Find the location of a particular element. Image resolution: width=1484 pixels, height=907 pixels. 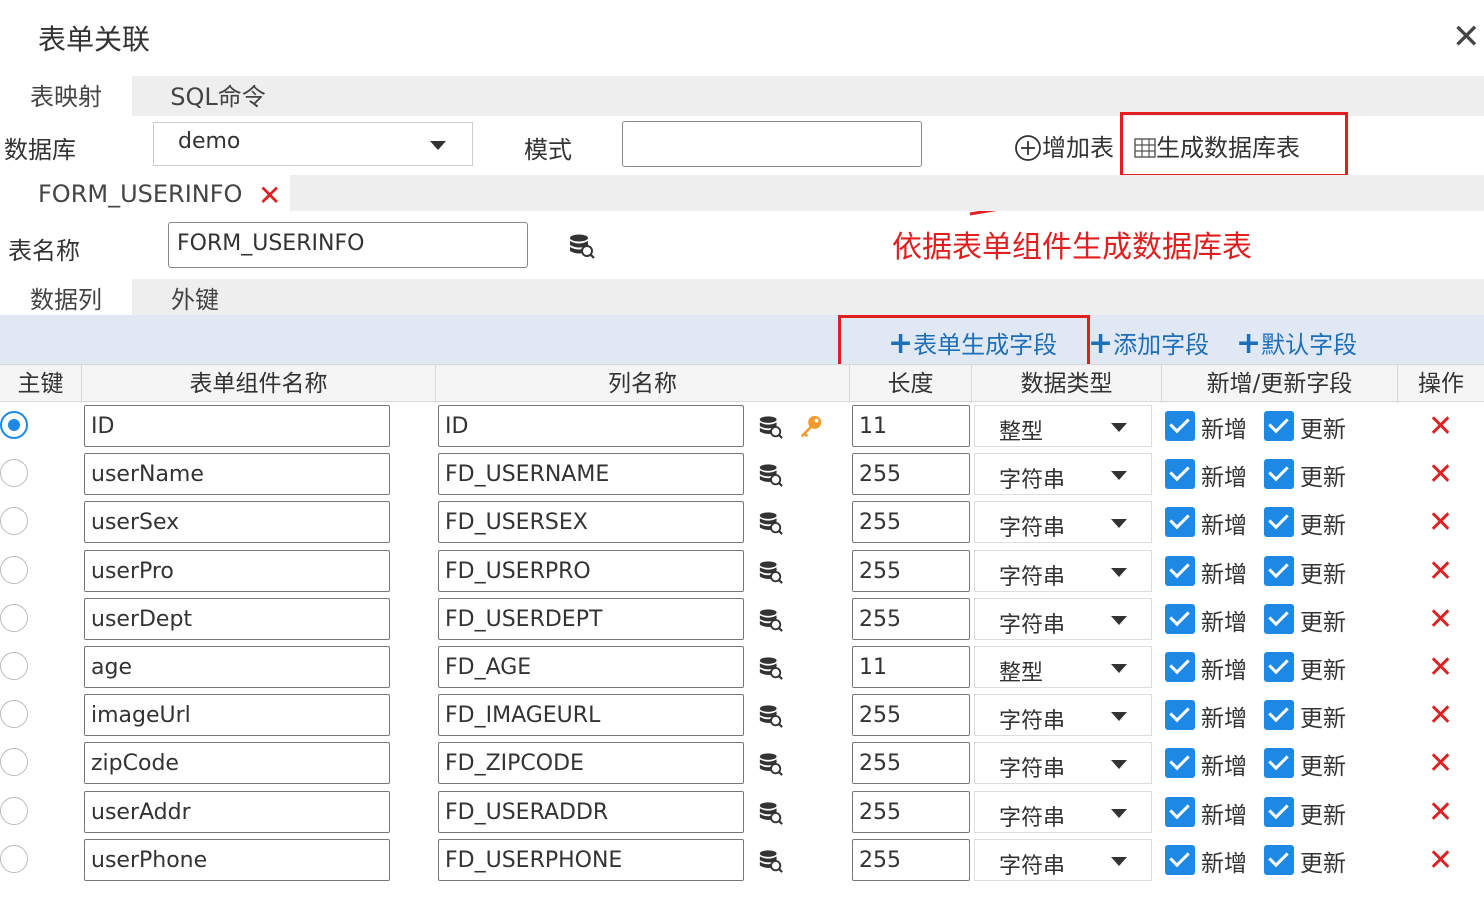

data-type-select: 整型 is located at coordinates (1063, 667).